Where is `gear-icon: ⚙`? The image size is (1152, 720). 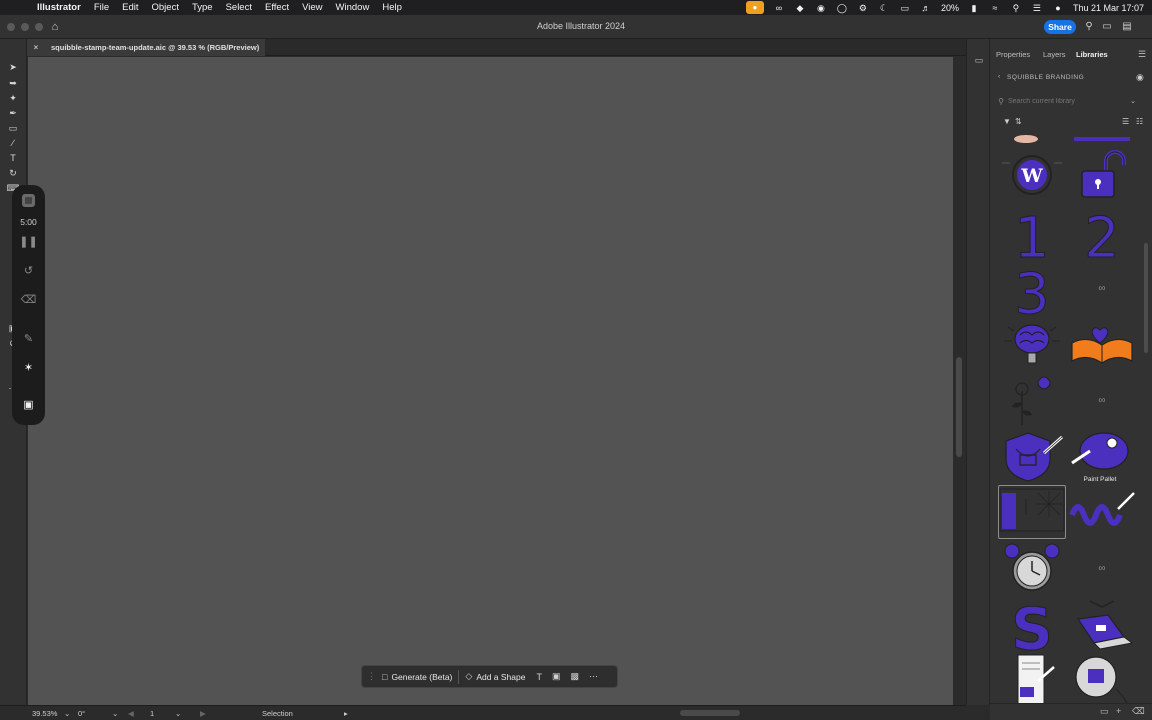
gear-icon: ⚙ is located at coordinates (863, 8).